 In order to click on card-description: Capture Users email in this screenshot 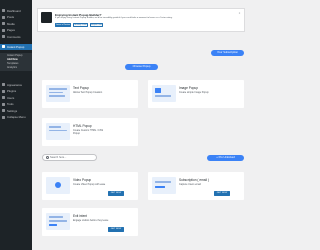, I will do `click(190, 184)`.